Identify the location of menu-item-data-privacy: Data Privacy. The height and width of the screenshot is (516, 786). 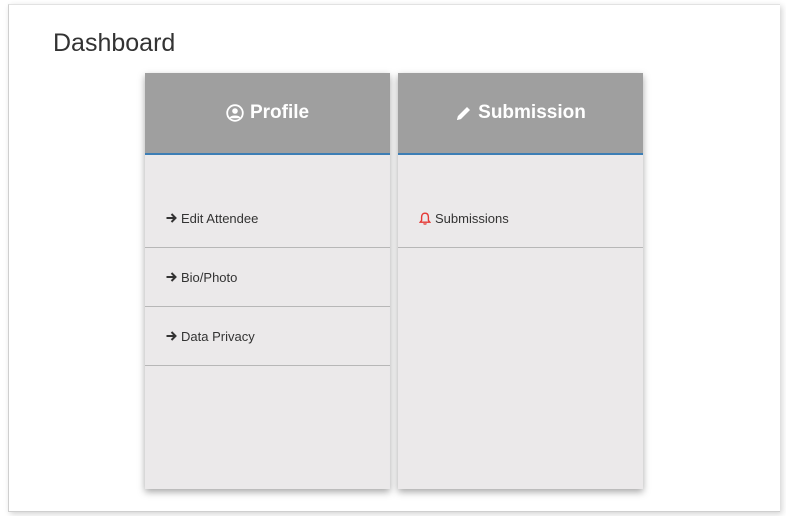
(267, 336).